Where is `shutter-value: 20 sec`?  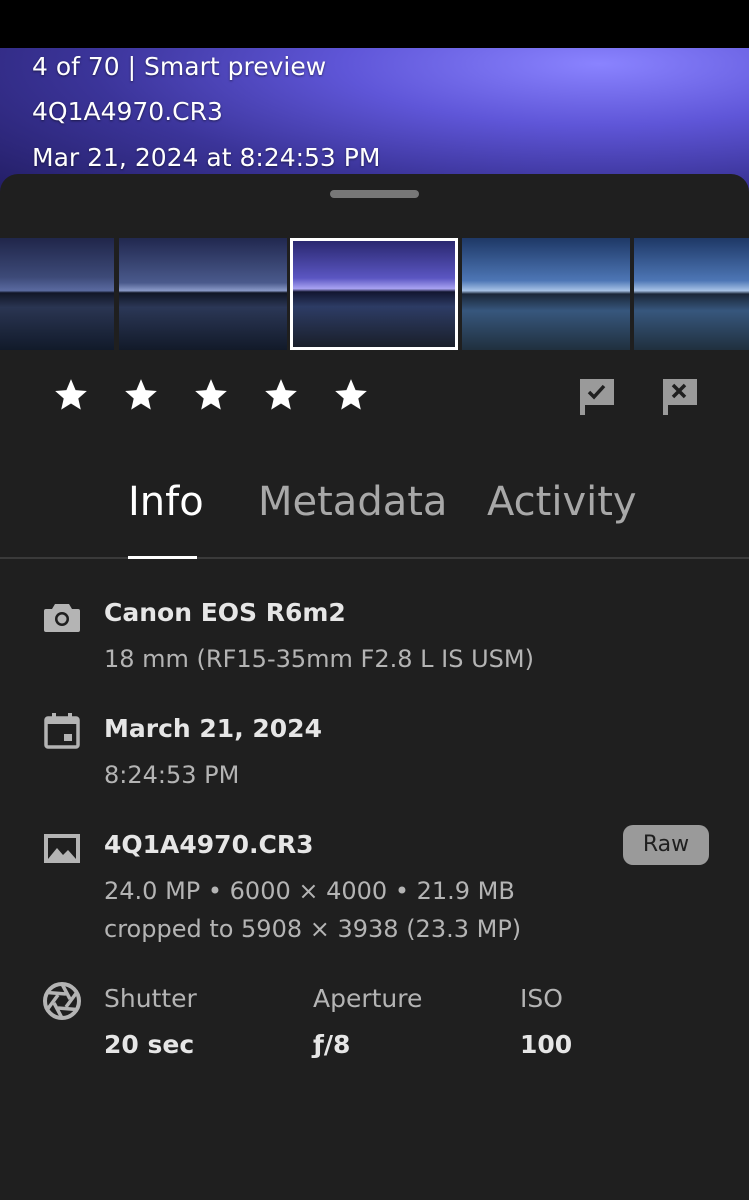
shutter-value: 20 sec is located at coordinates (149, 1044).